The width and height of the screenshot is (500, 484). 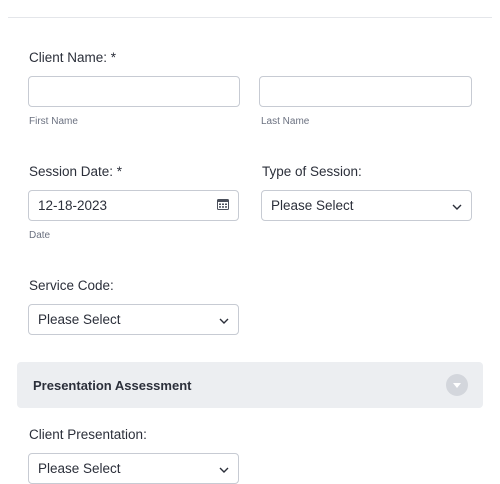 What do you see at coordinates (133, 468) in the screenshot?
I see `client-presentation-select: Please Select` at bounding box center [133, 468].